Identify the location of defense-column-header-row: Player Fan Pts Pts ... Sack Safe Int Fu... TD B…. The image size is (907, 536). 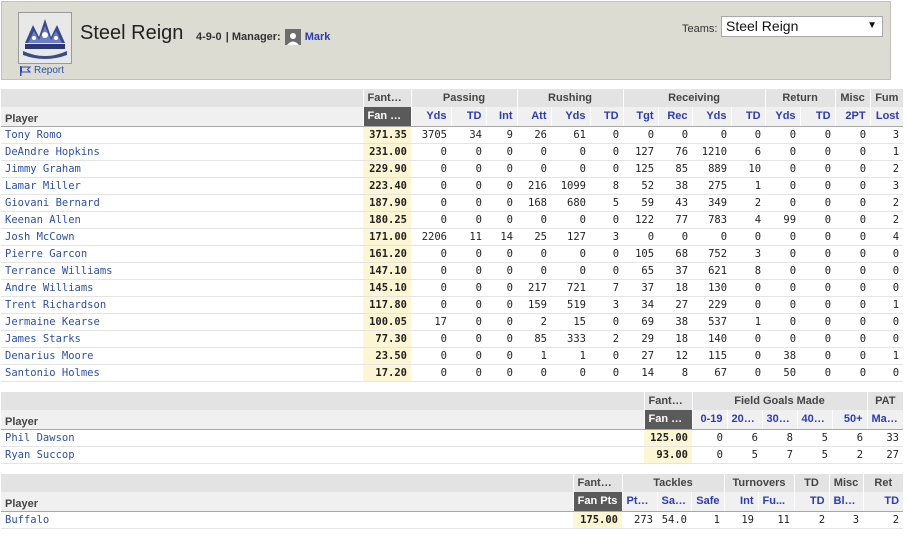
(452, 502).